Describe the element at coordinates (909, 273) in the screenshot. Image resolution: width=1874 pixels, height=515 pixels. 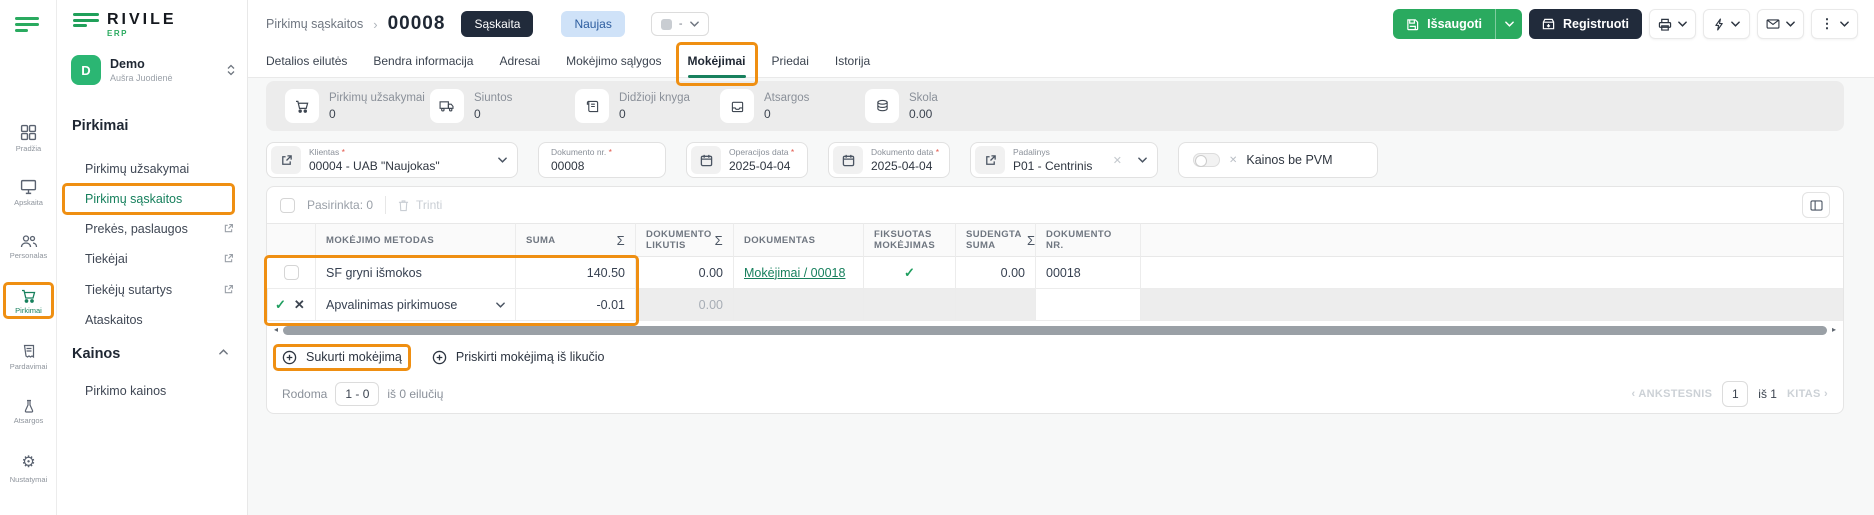
I see `cell-fiksuotas: ✓` at that location.